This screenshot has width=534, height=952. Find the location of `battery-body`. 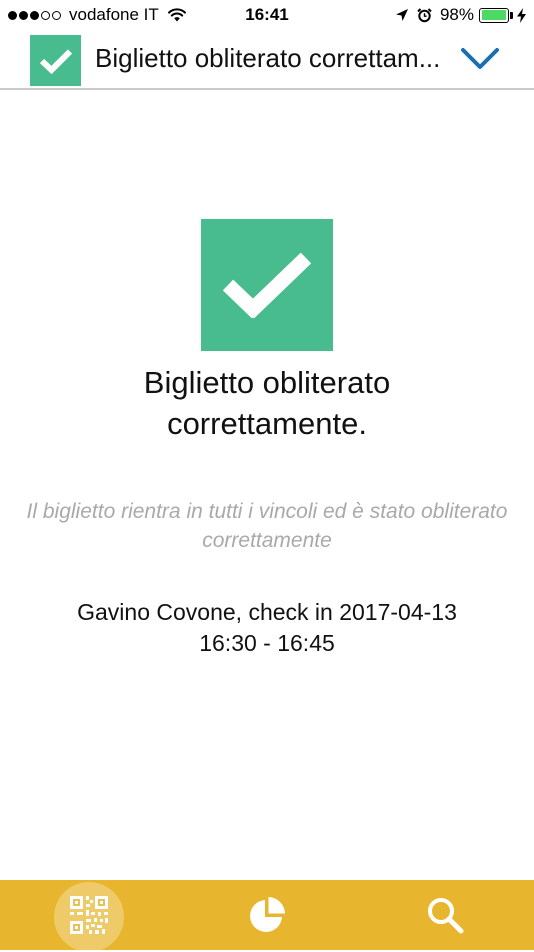

battery-body is located at coordinates (494, 15).